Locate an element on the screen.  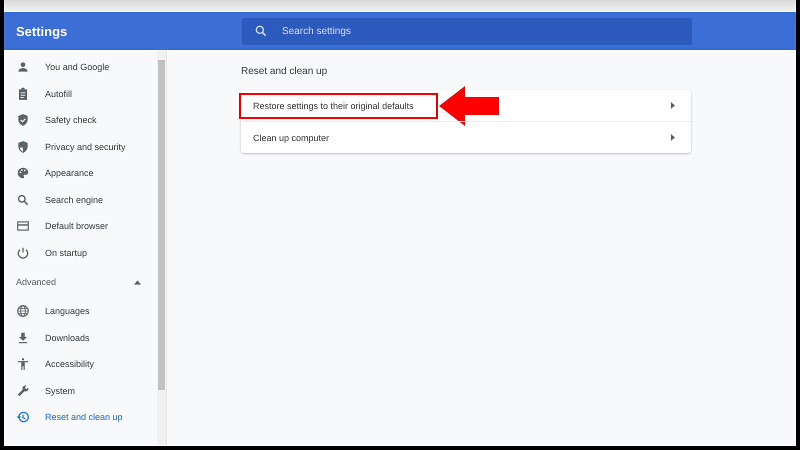
sidebar-item: Accessibility is located at coordinates (80, 364).